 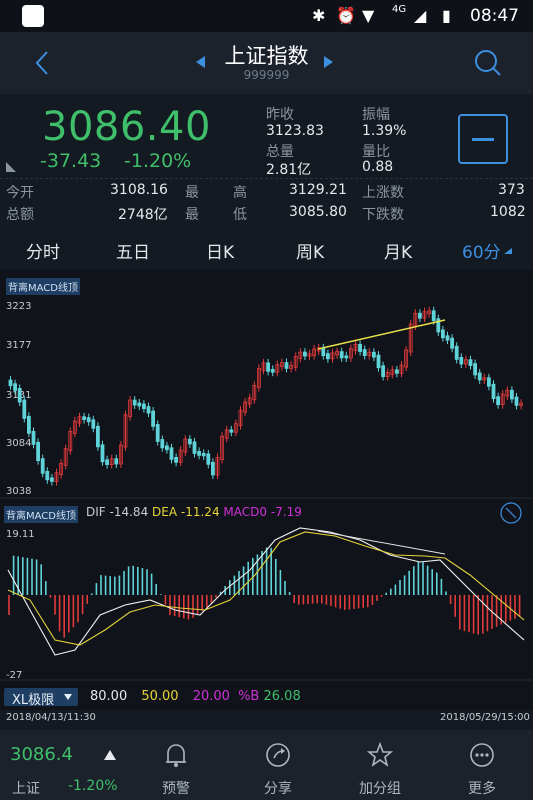 I want to click on more-button: 更多, so click(x=482, y=768).